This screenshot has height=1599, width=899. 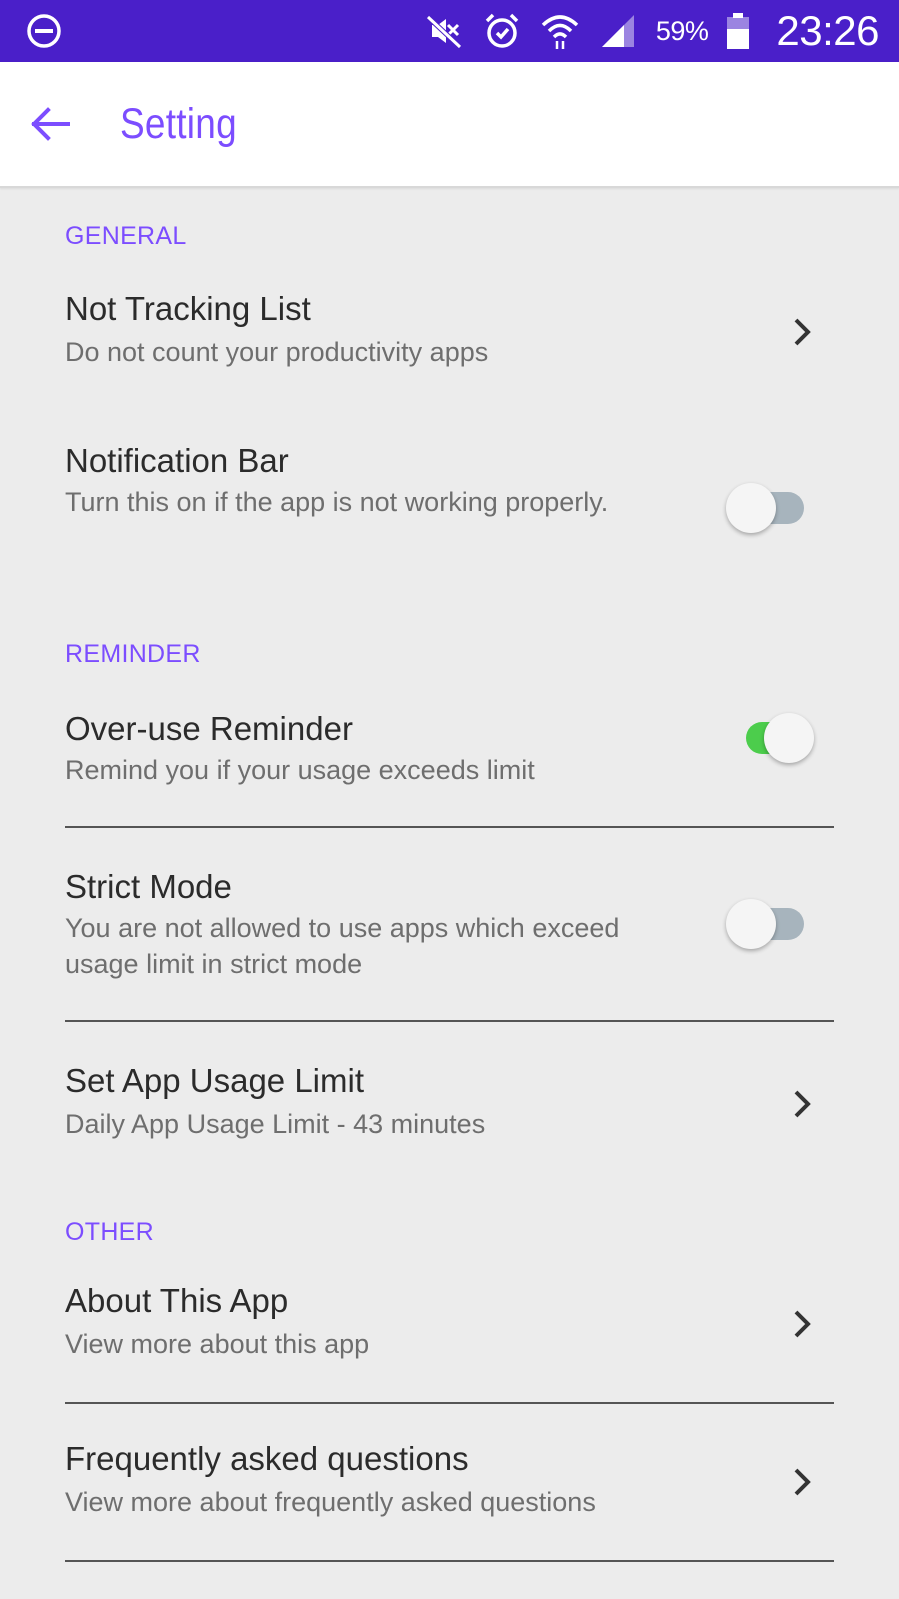 I want to click on notification-bar-toggle, so click(x=766, y=508).